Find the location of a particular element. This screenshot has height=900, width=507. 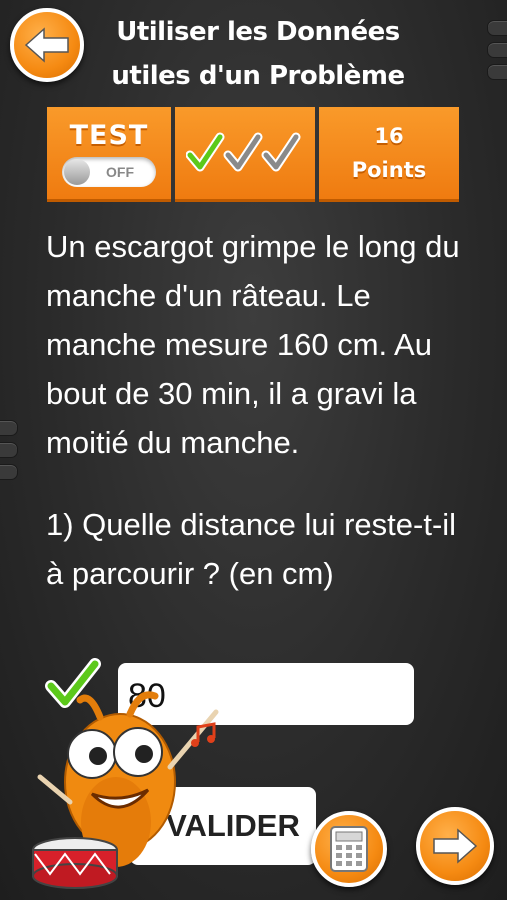

toggle-state-label: OFF is located at coordinates (120, 171).